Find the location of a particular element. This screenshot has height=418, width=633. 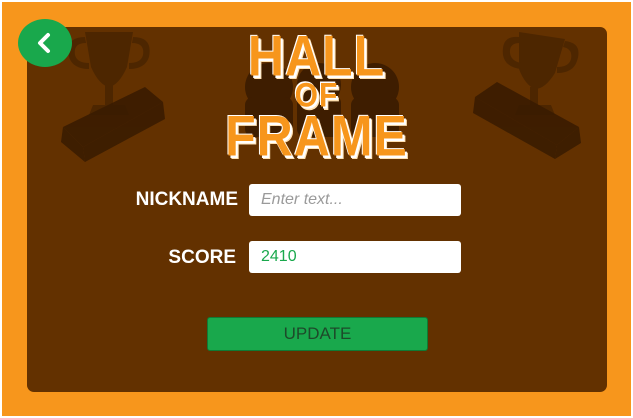

update-button: UPDATE is located at coordinates (317, 334).